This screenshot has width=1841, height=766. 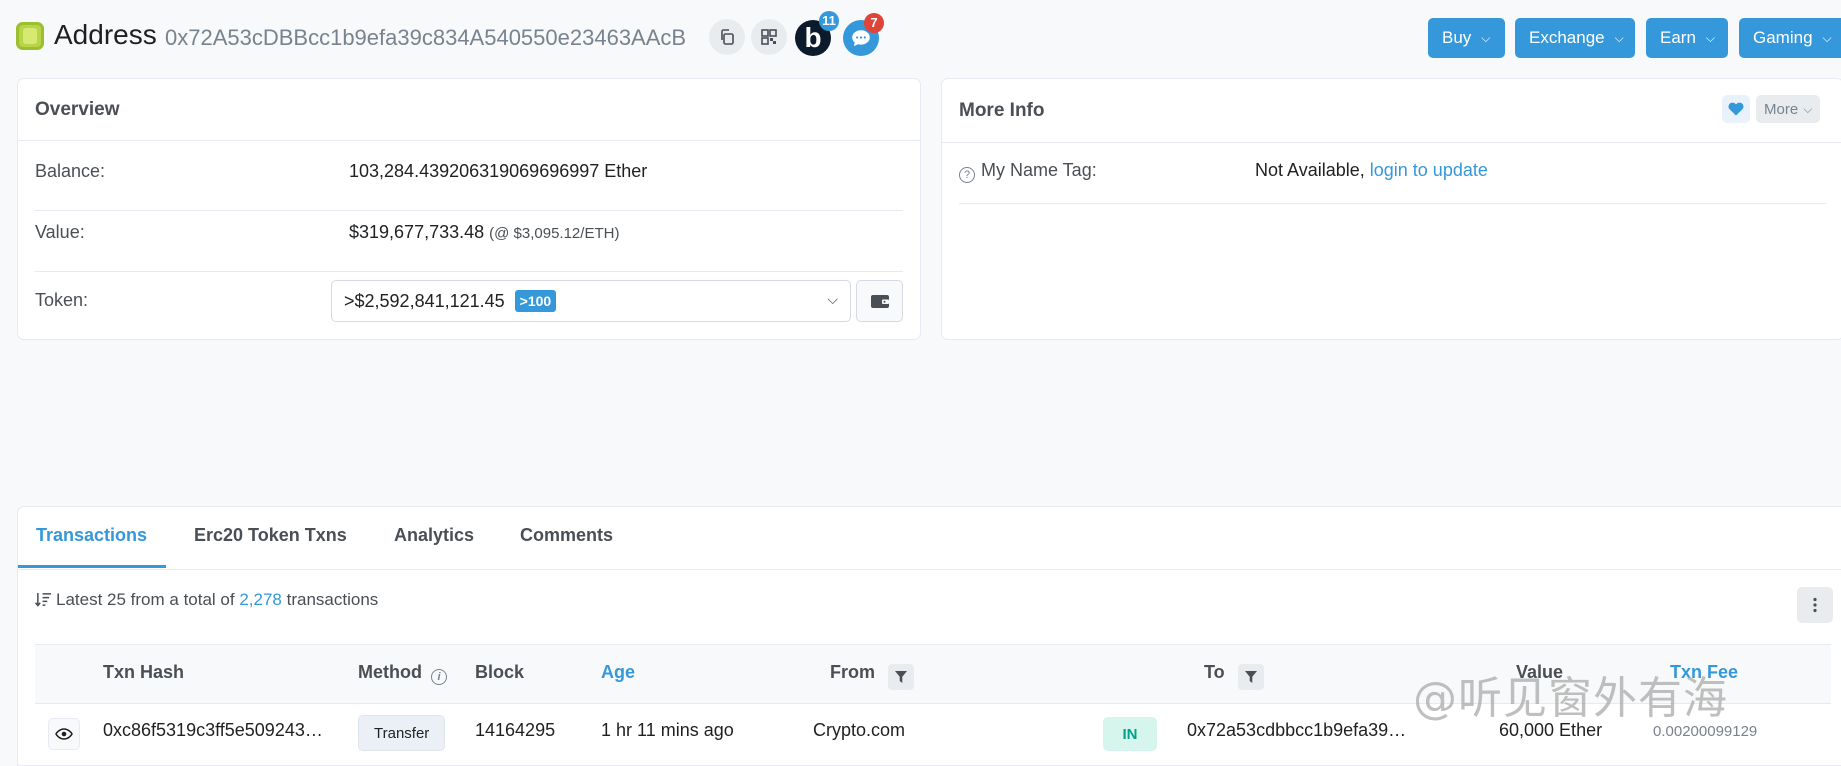 What do you see at coordinates (1130, 734) in the screenshot?
I see `direction-in-badge: IN` at bounding box center [1130, 734].